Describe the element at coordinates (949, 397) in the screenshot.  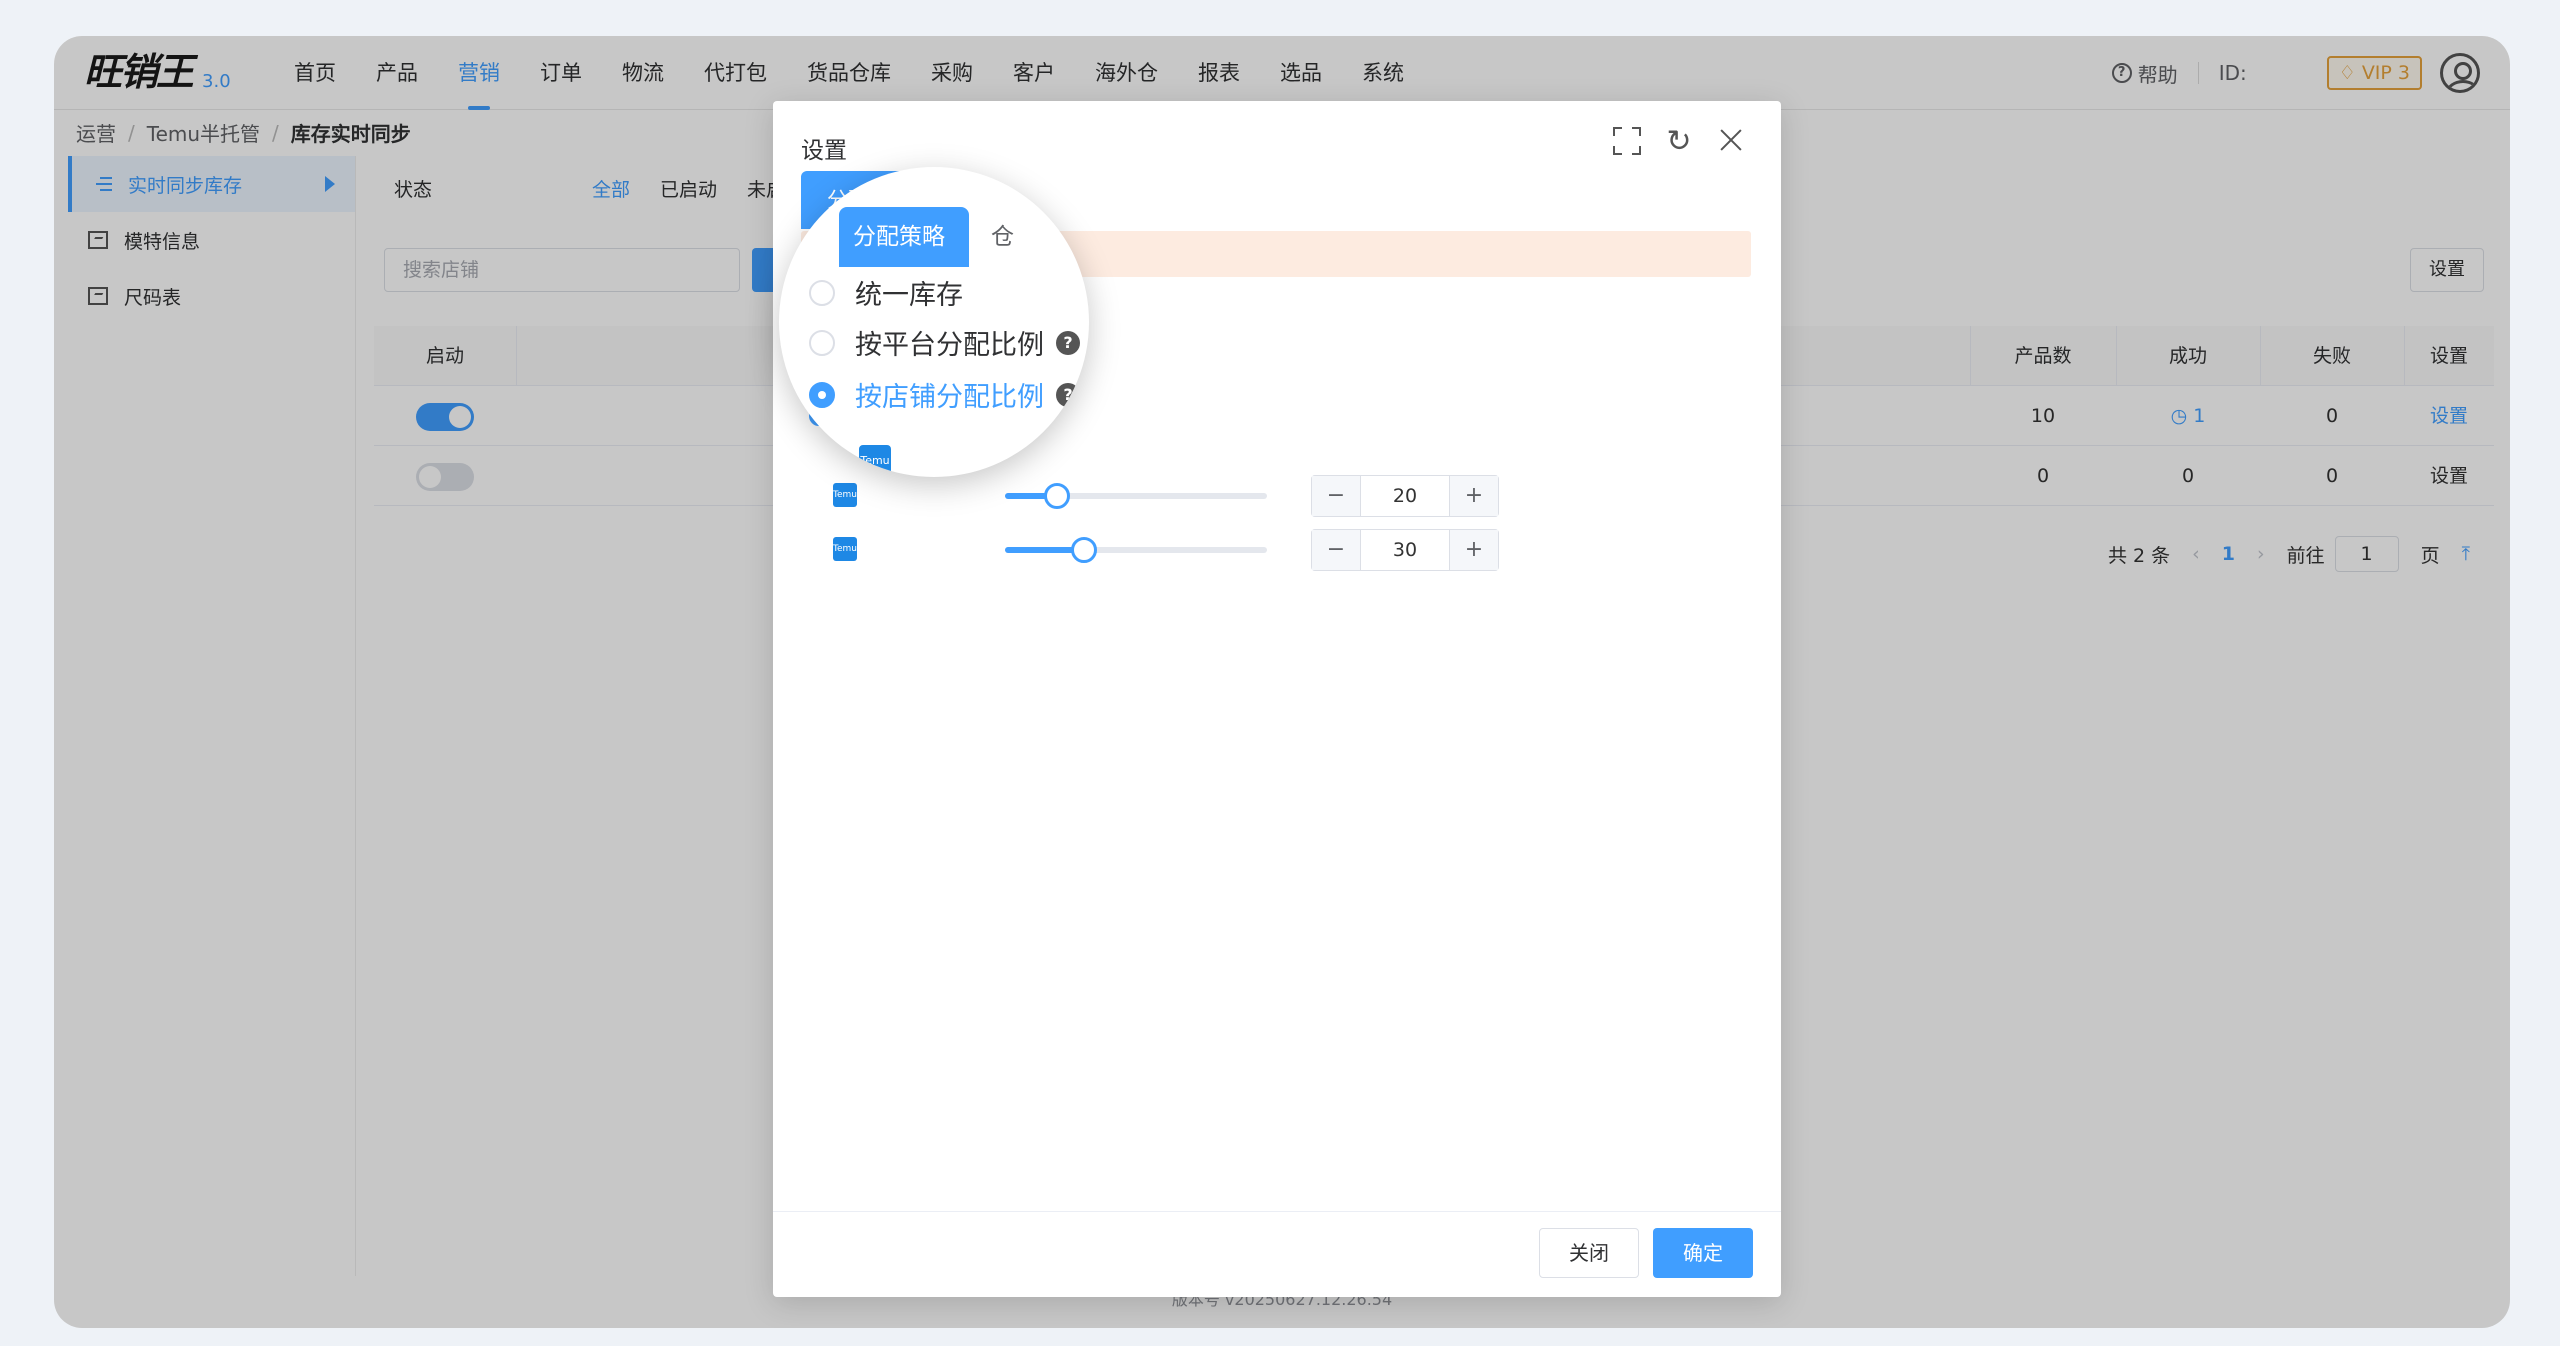
I see `option-label: 按店铺分配比例` at that location.